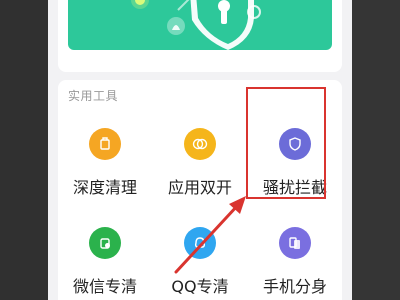 The height and width of the screenshot is (300, 400). Describe the element at coordinates (200, 263) in the screenshot. I see `tool-qq-clean: QQ专清` at that location.